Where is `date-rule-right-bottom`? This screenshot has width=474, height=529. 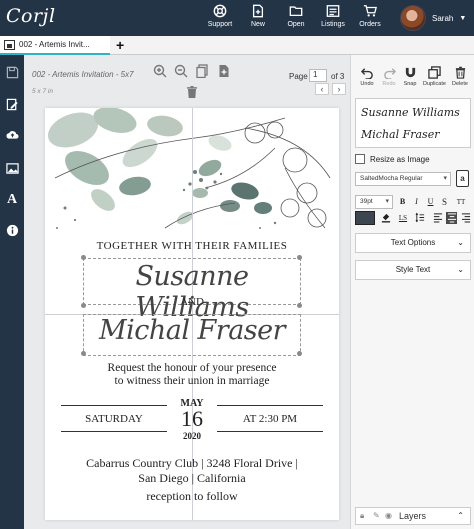 date-rule-right-bottom is located at coordinates (270, 431).